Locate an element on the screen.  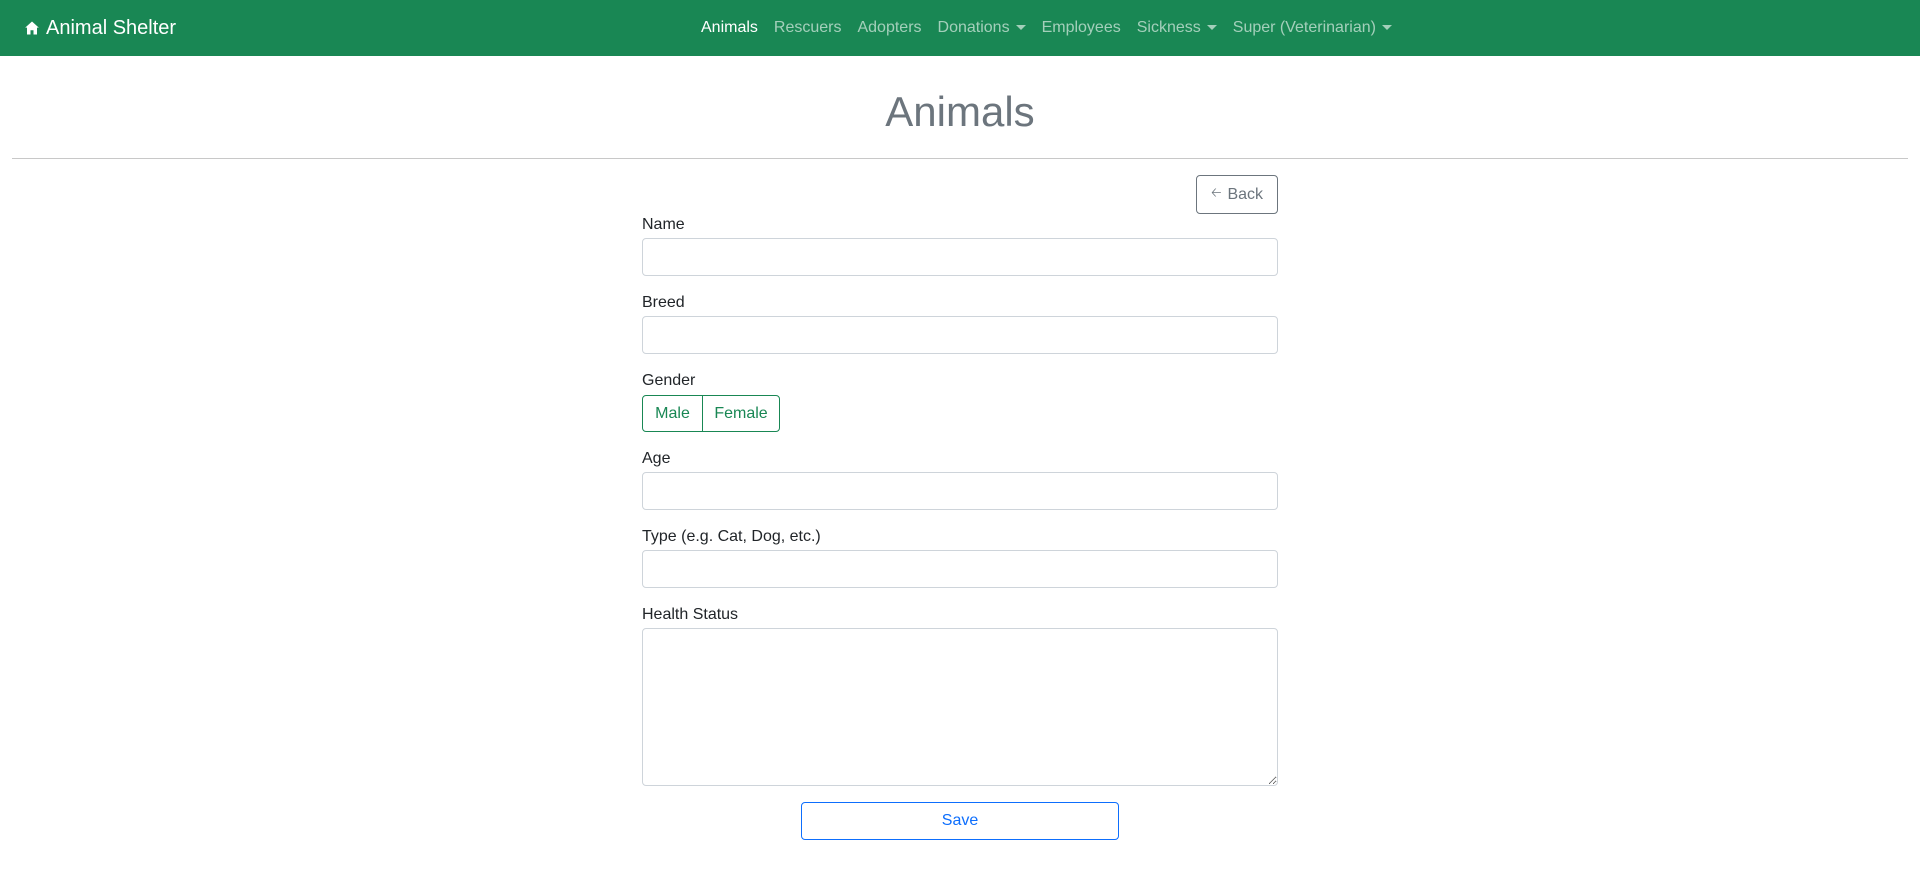
name-input is located at coordinates (960, 257).